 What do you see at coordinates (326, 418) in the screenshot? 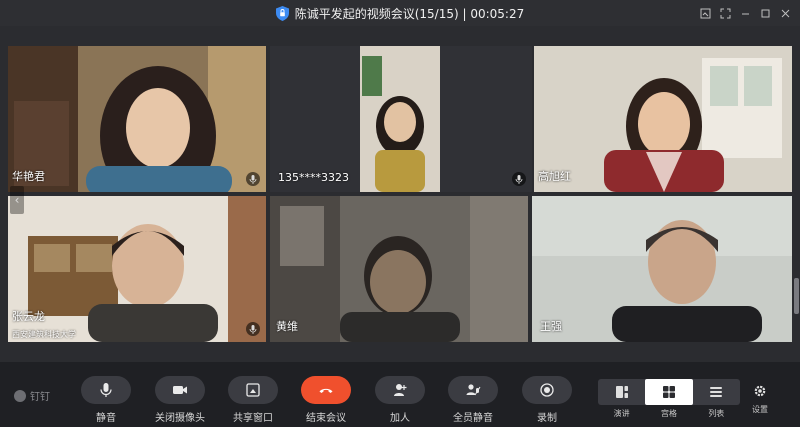
I see `end-meeting-label: 结束会议` at bounding box center [326, 418].